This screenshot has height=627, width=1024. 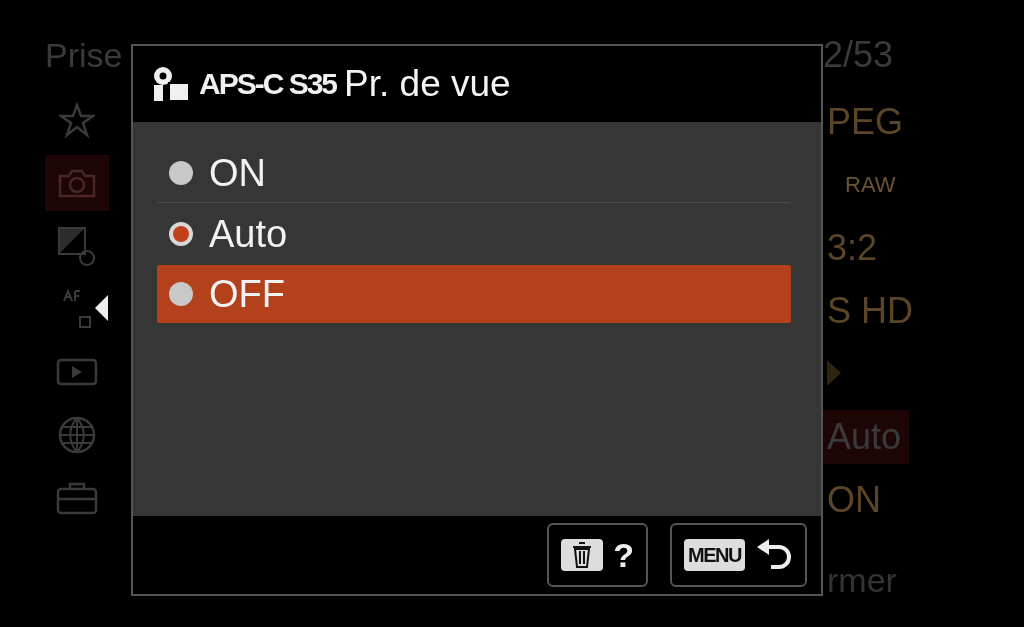 What do you see at coordinates (77, 371) in the screenshot?
I see `play-icon` at bounding box center [77, 371].